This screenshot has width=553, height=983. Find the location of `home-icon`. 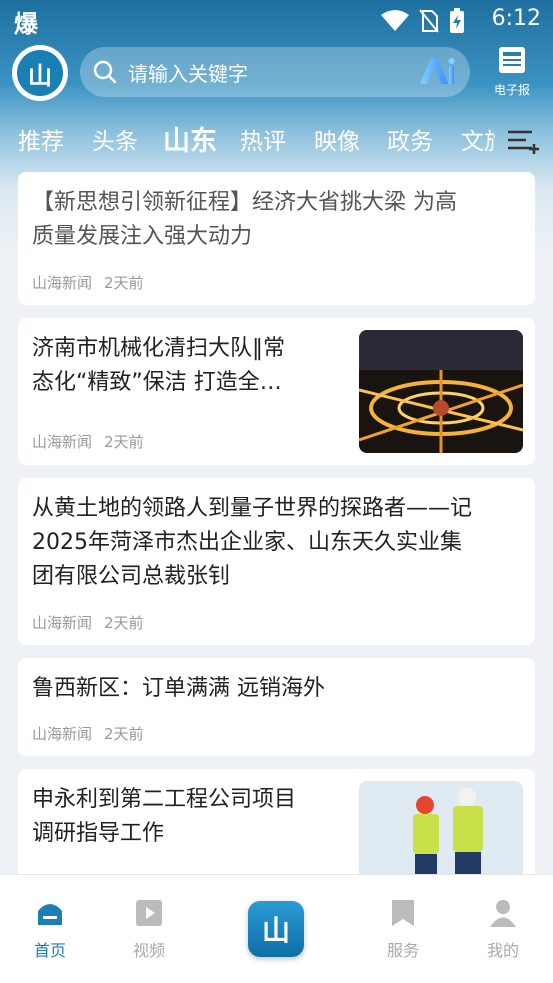

home-icon is located at coordinates (50, 914).